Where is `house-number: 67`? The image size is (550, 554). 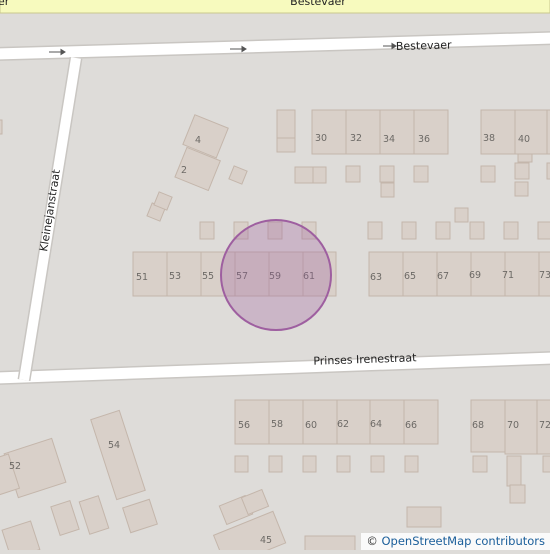 house-number: 67 is located at coordinates (443, 276).